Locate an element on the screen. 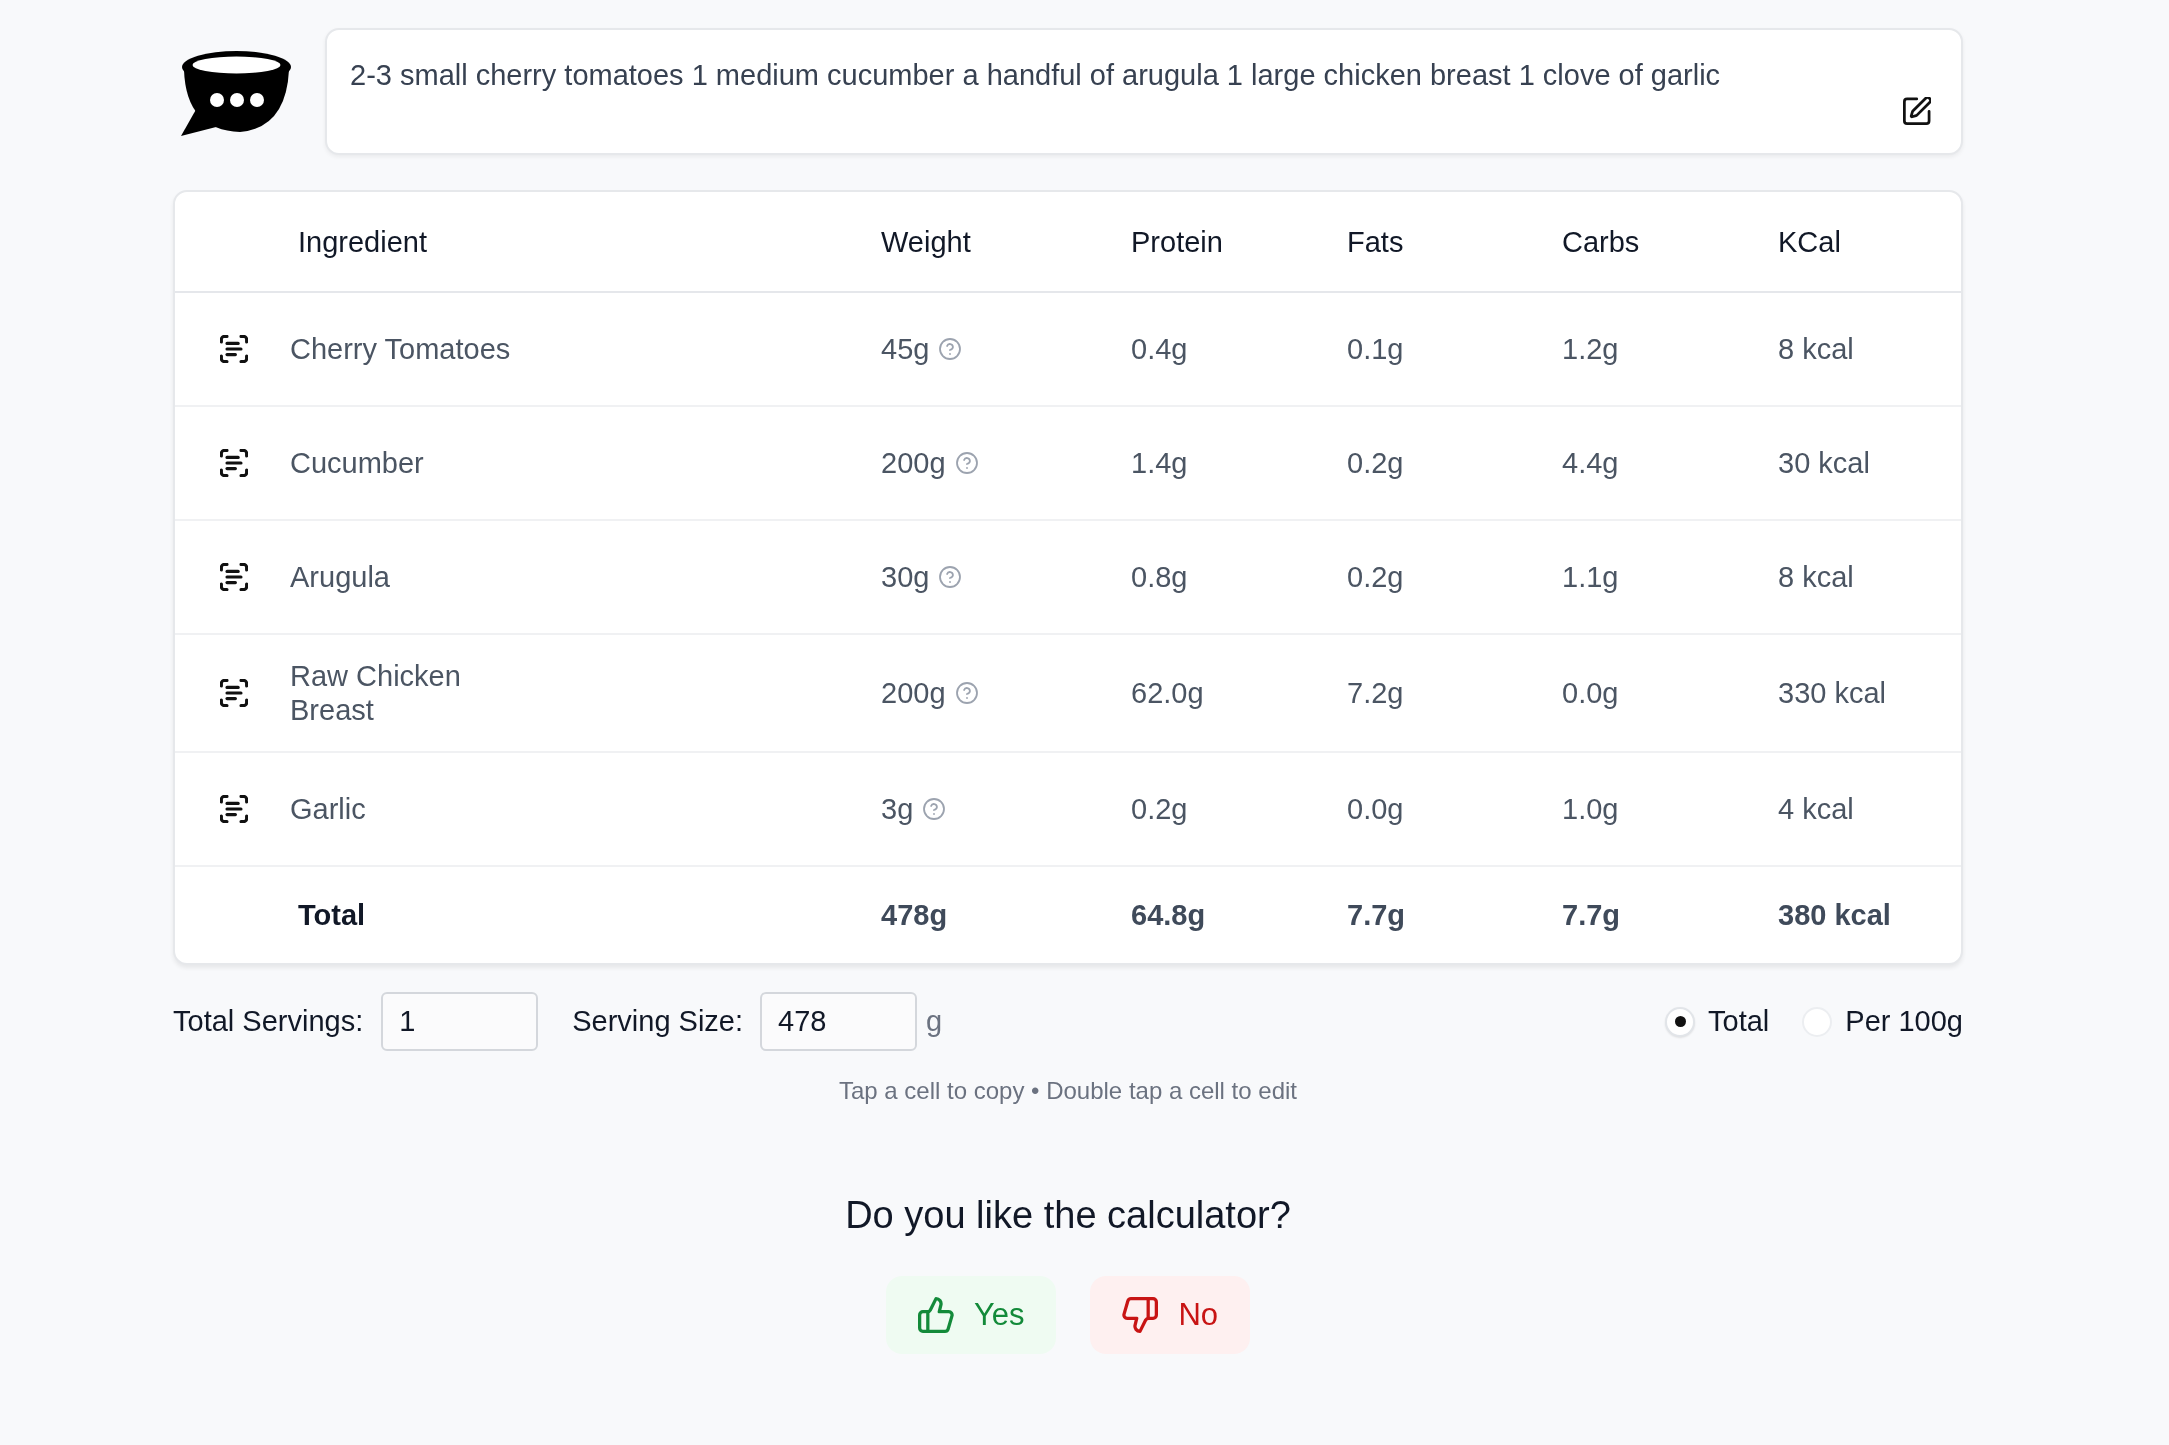  protein-cell: 0.4g is located at coordinates (1159, 349).